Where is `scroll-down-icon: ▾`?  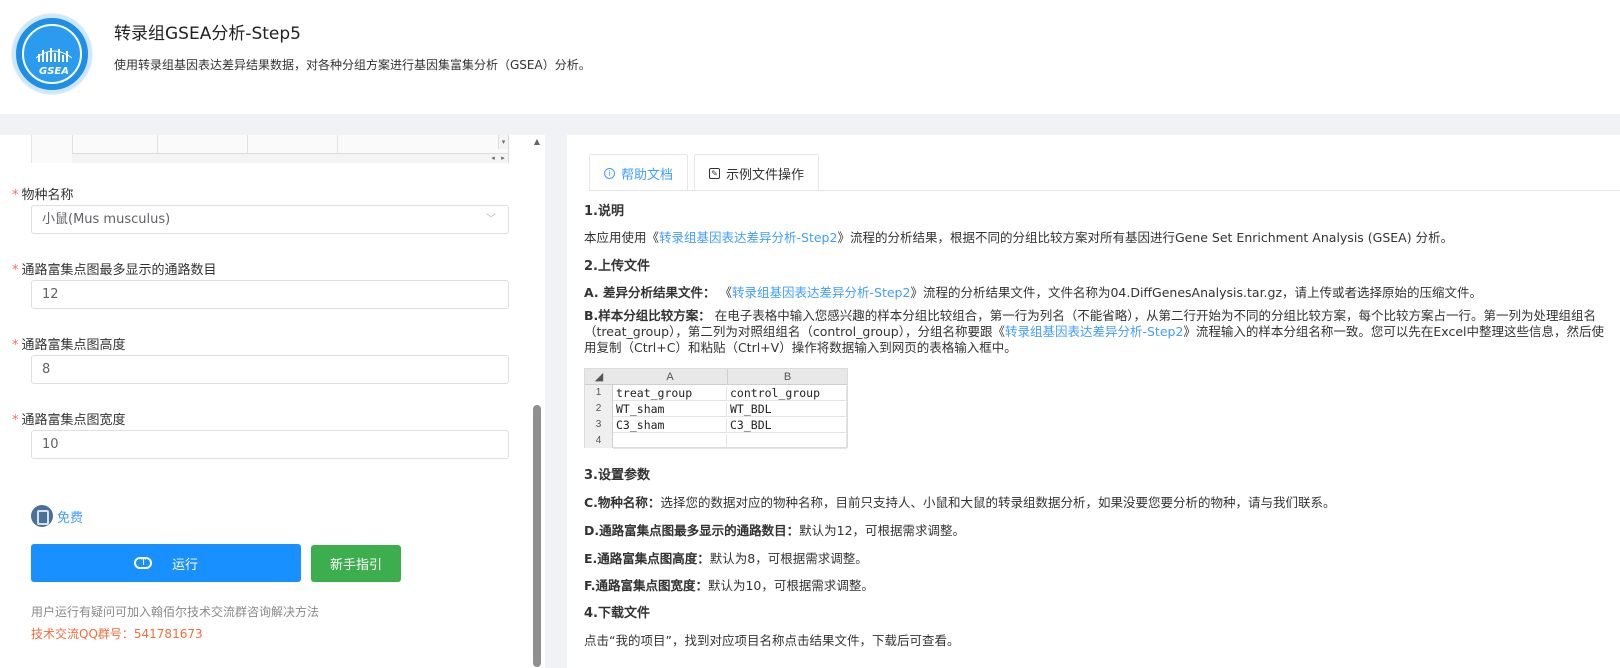
scroll-down-icon: ▾ is located at coordinates (503, 142).